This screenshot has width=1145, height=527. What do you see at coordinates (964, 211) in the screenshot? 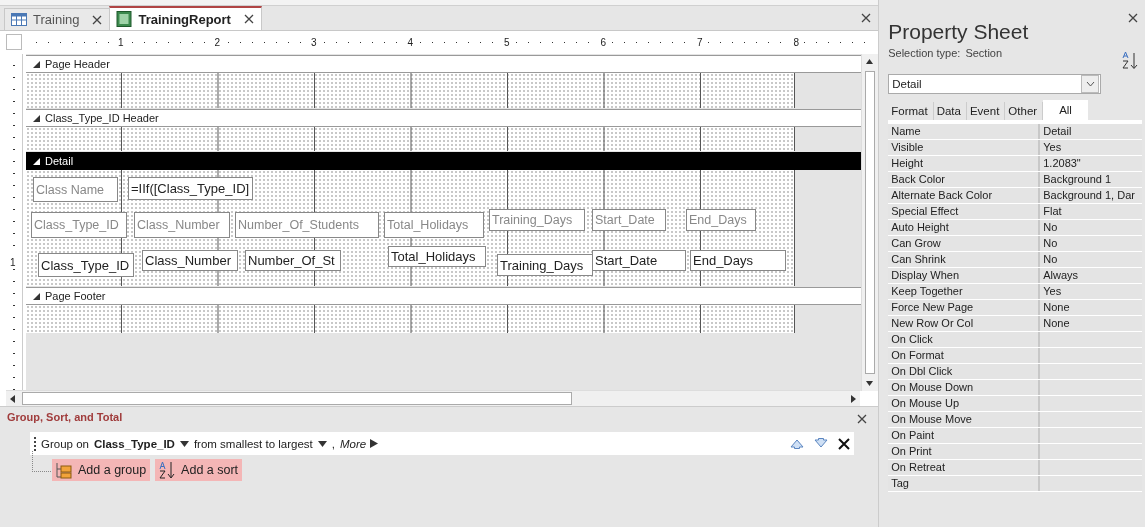
I see `property-name: Special Effect` at bounding box center [964, 211].